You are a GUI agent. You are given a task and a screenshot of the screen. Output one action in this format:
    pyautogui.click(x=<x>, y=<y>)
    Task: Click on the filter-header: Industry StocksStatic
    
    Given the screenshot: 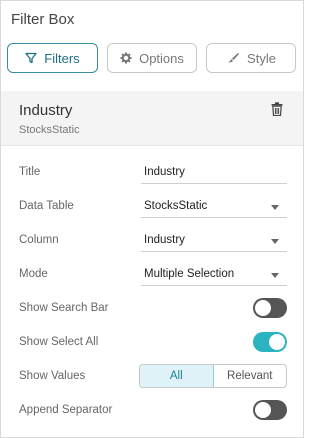 What is the action you would take?
    pyautogui.click(x=152, y=118)
    